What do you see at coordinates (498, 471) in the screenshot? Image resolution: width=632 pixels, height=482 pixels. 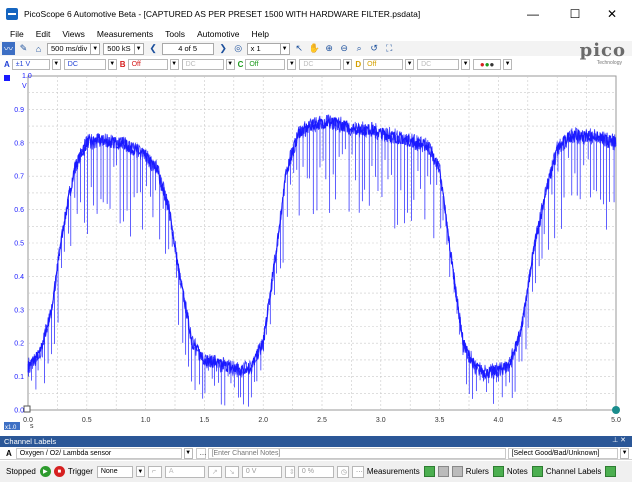 I see `rulers-icon` at bounding box center [498, 471].